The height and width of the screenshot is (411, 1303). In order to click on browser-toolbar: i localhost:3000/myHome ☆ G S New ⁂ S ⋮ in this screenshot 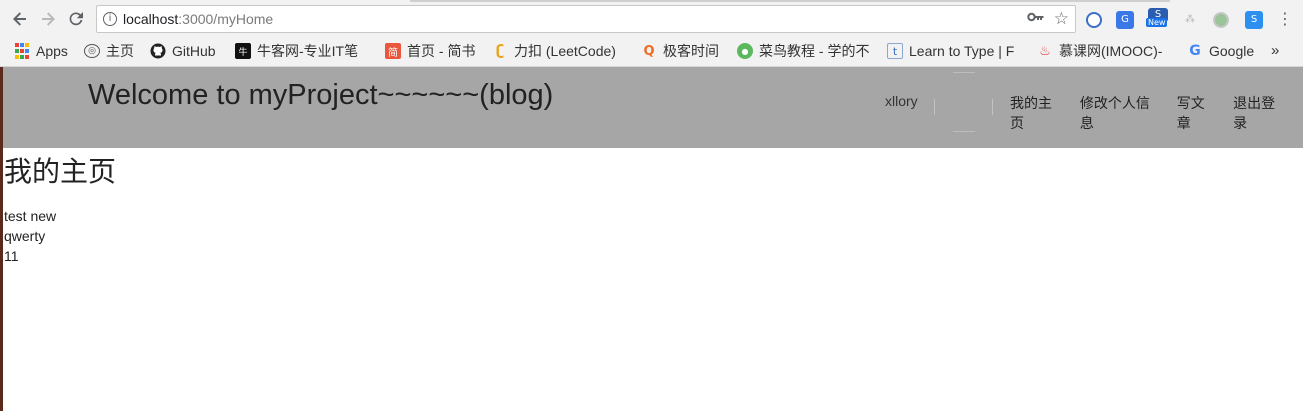, I will do `click(651, 19)`.